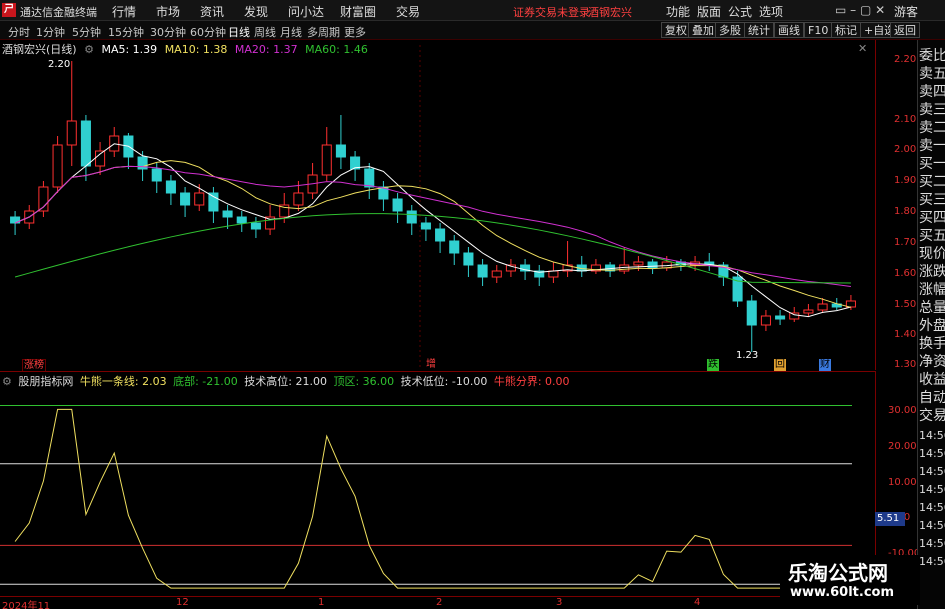  I want to click on price-tick: 1.40, so click(905, 334).